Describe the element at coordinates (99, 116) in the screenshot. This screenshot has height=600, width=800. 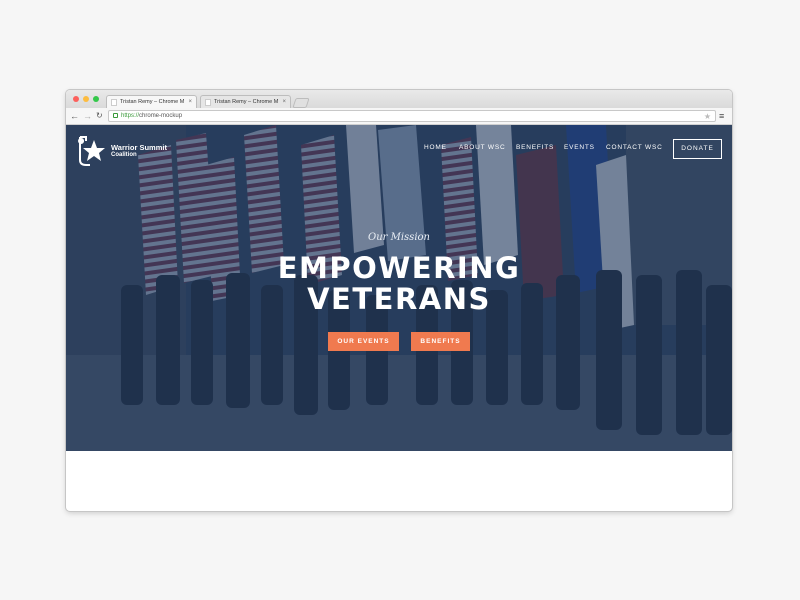
I see `reload-icon: ↻` at that location.